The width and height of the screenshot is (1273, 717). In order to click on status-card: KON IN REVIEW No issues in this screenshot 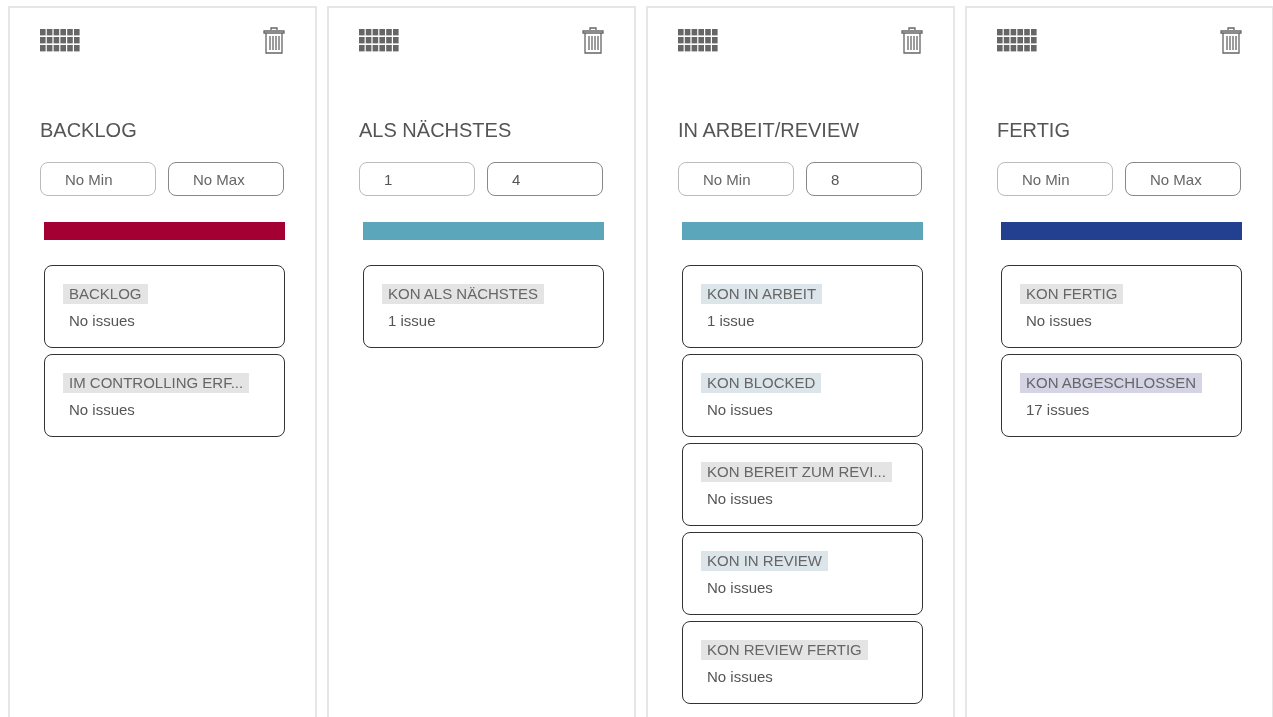, I will do `click(802, 573)`.